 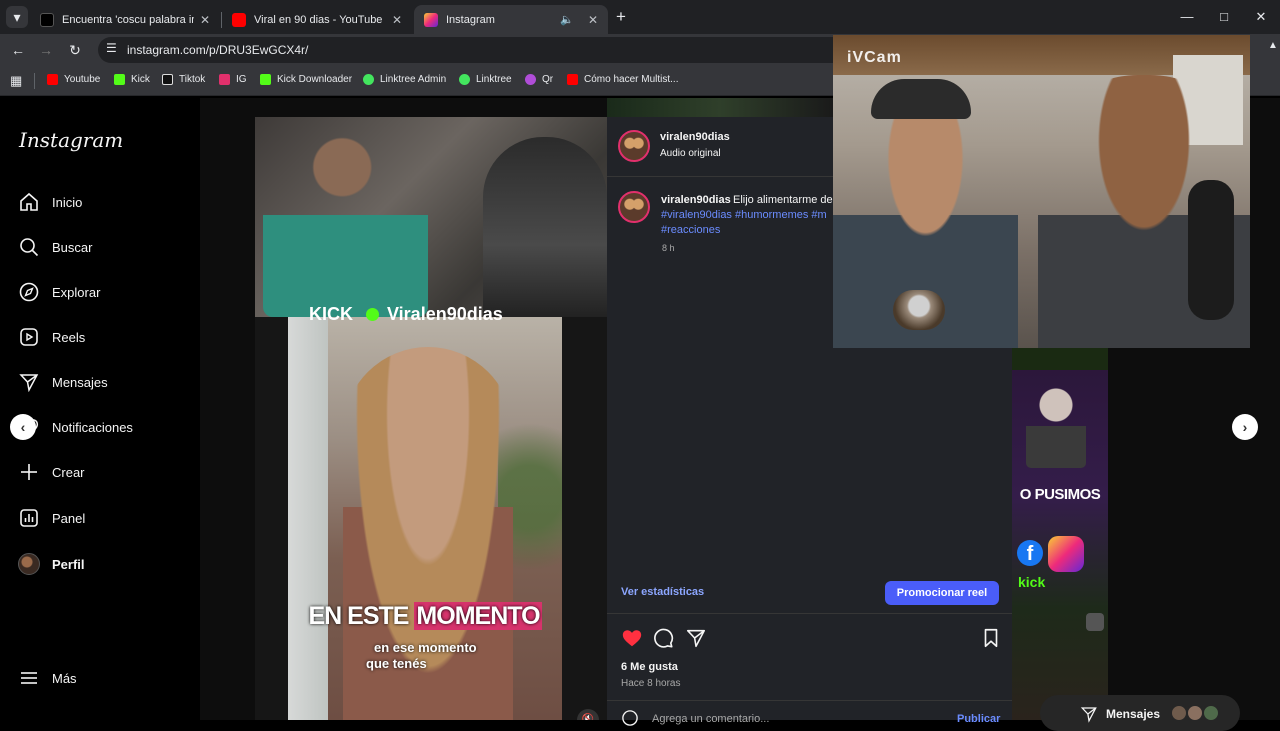 I want to click on speaker-icon: 🔈, so click(x=567, y=19).